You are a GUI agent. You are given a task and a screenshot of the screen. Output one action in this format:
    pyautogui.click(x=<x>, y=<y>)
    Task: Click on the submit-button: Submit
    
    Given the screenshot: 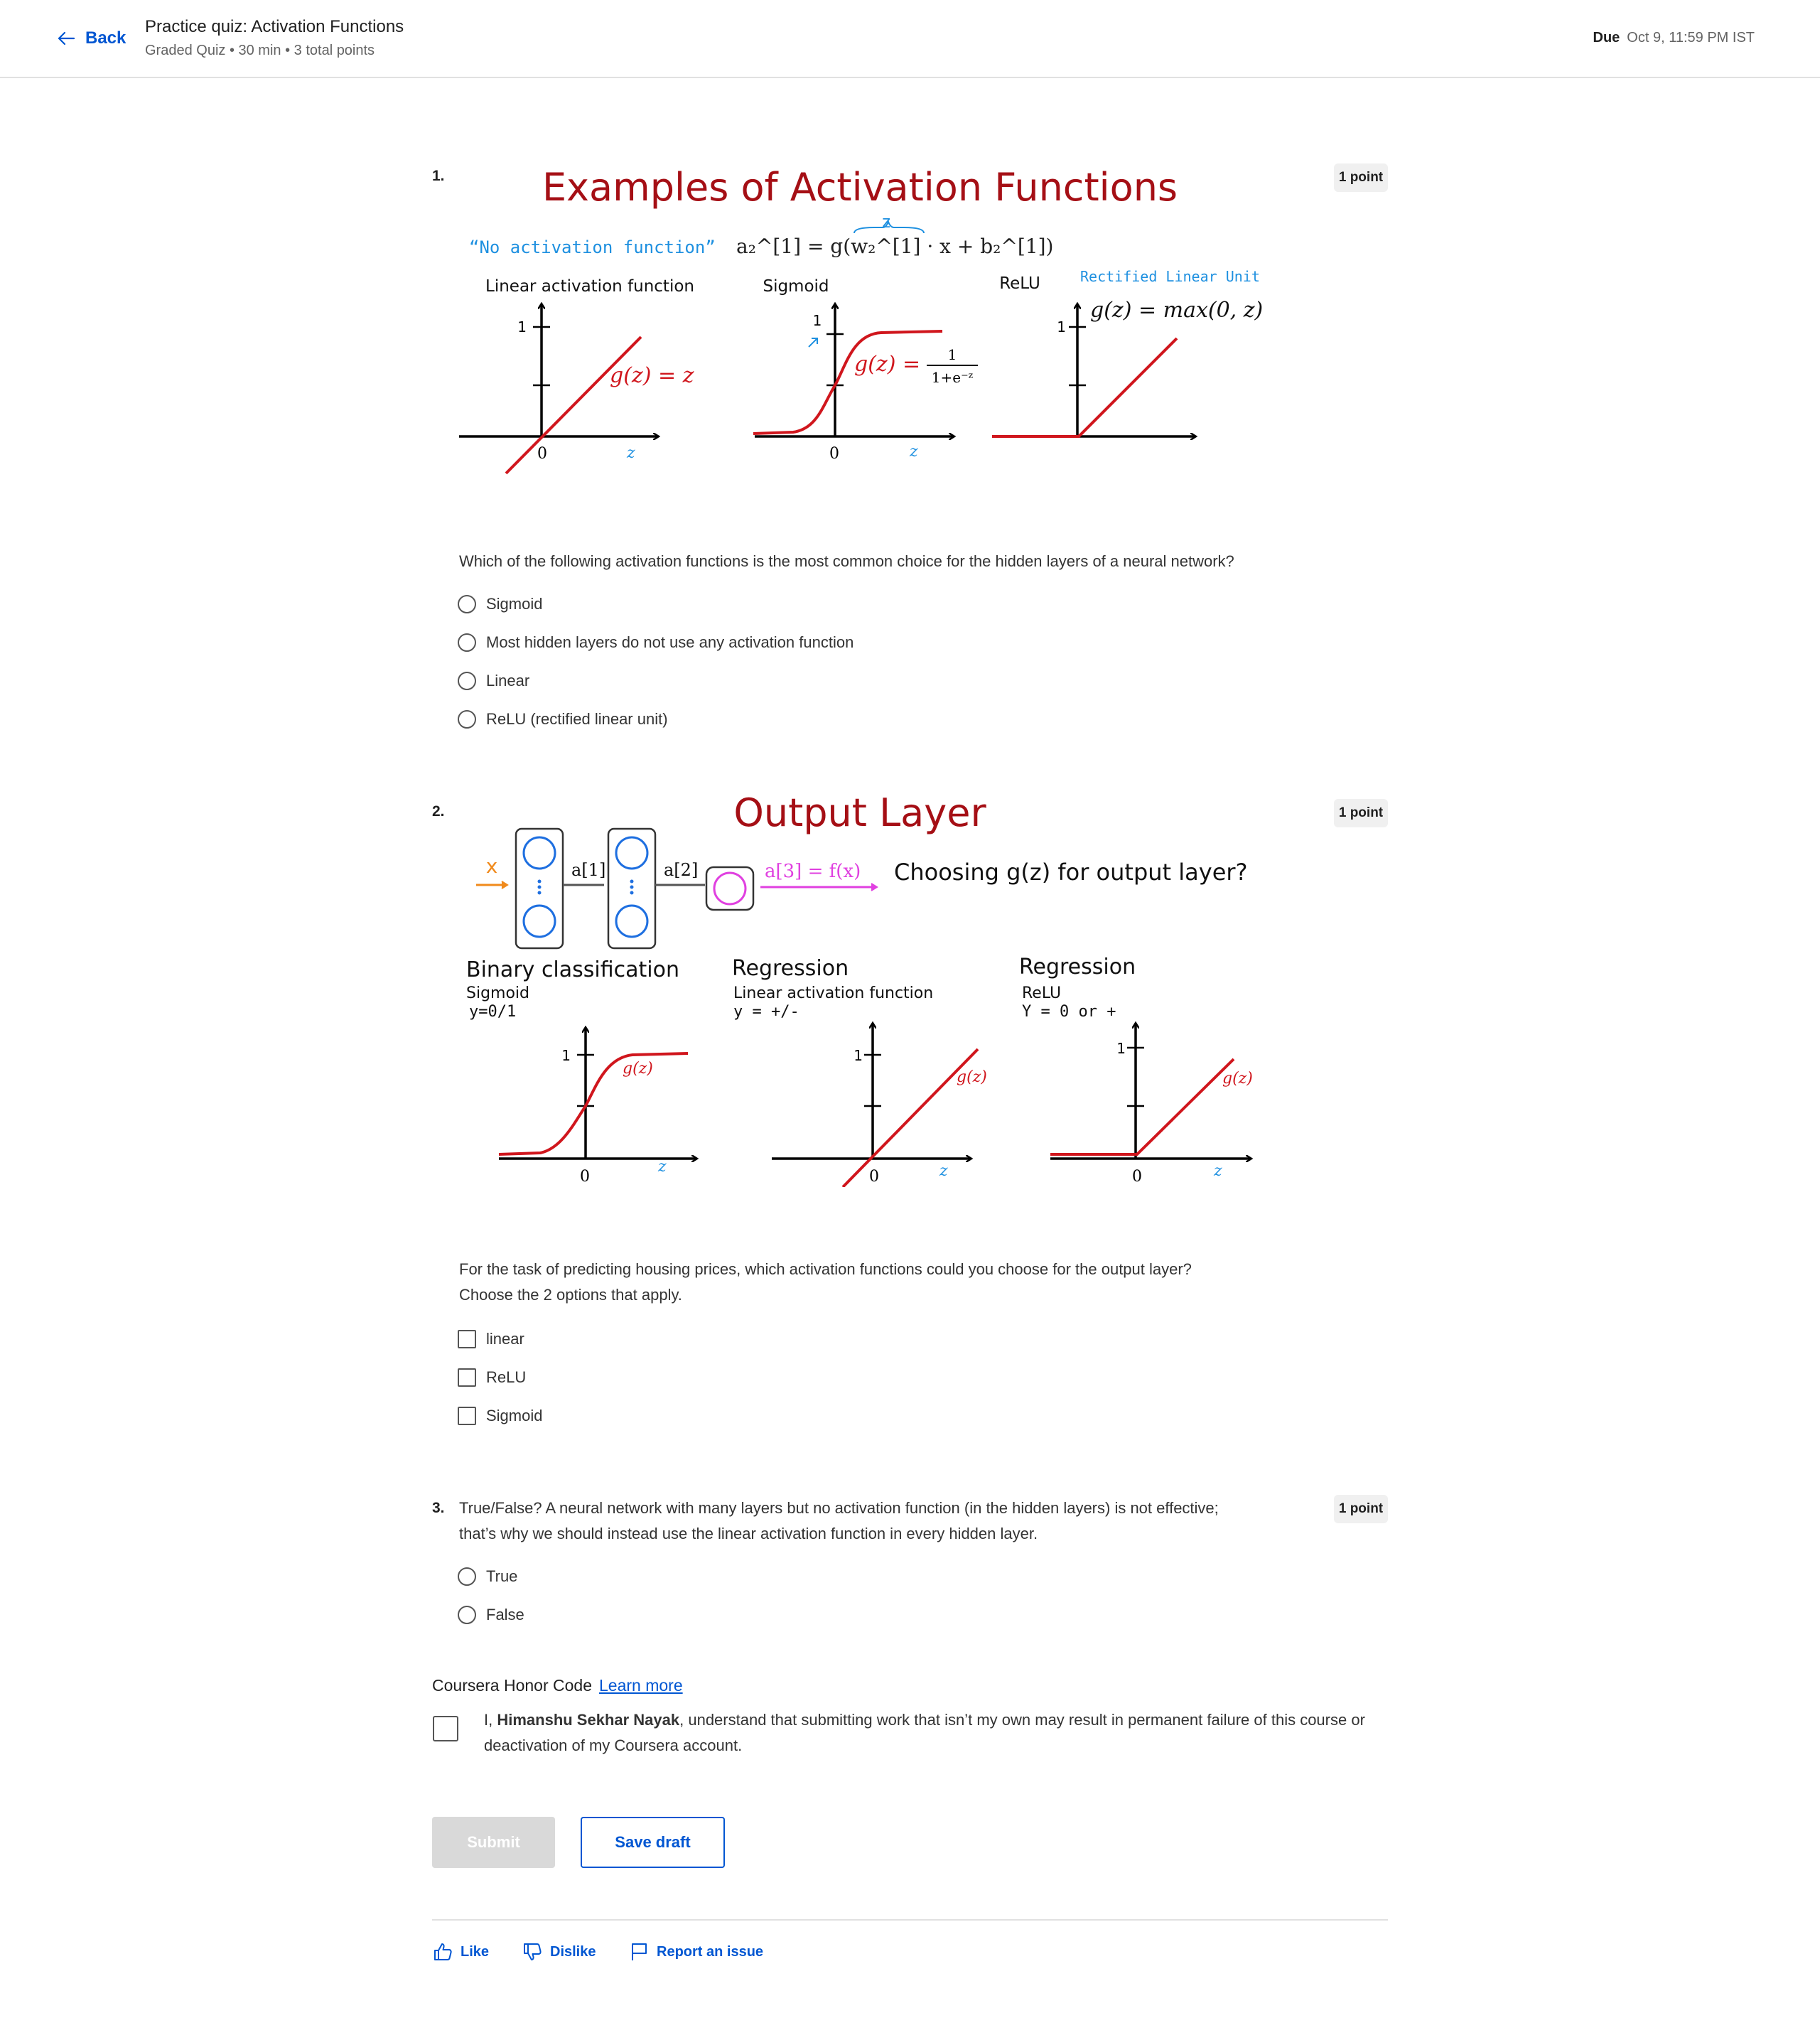 What is the action you would take?
    pyautogui.click(x=494, y=1842)
    